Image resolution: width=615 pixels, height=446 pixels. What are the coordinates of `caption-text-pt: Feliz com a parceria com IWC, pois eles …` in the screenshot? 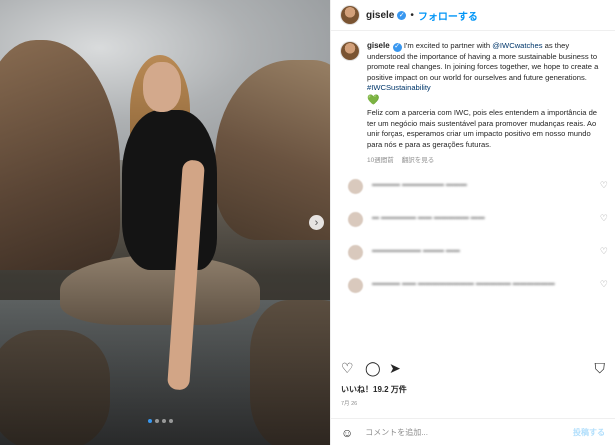 It's located at (482, 128).